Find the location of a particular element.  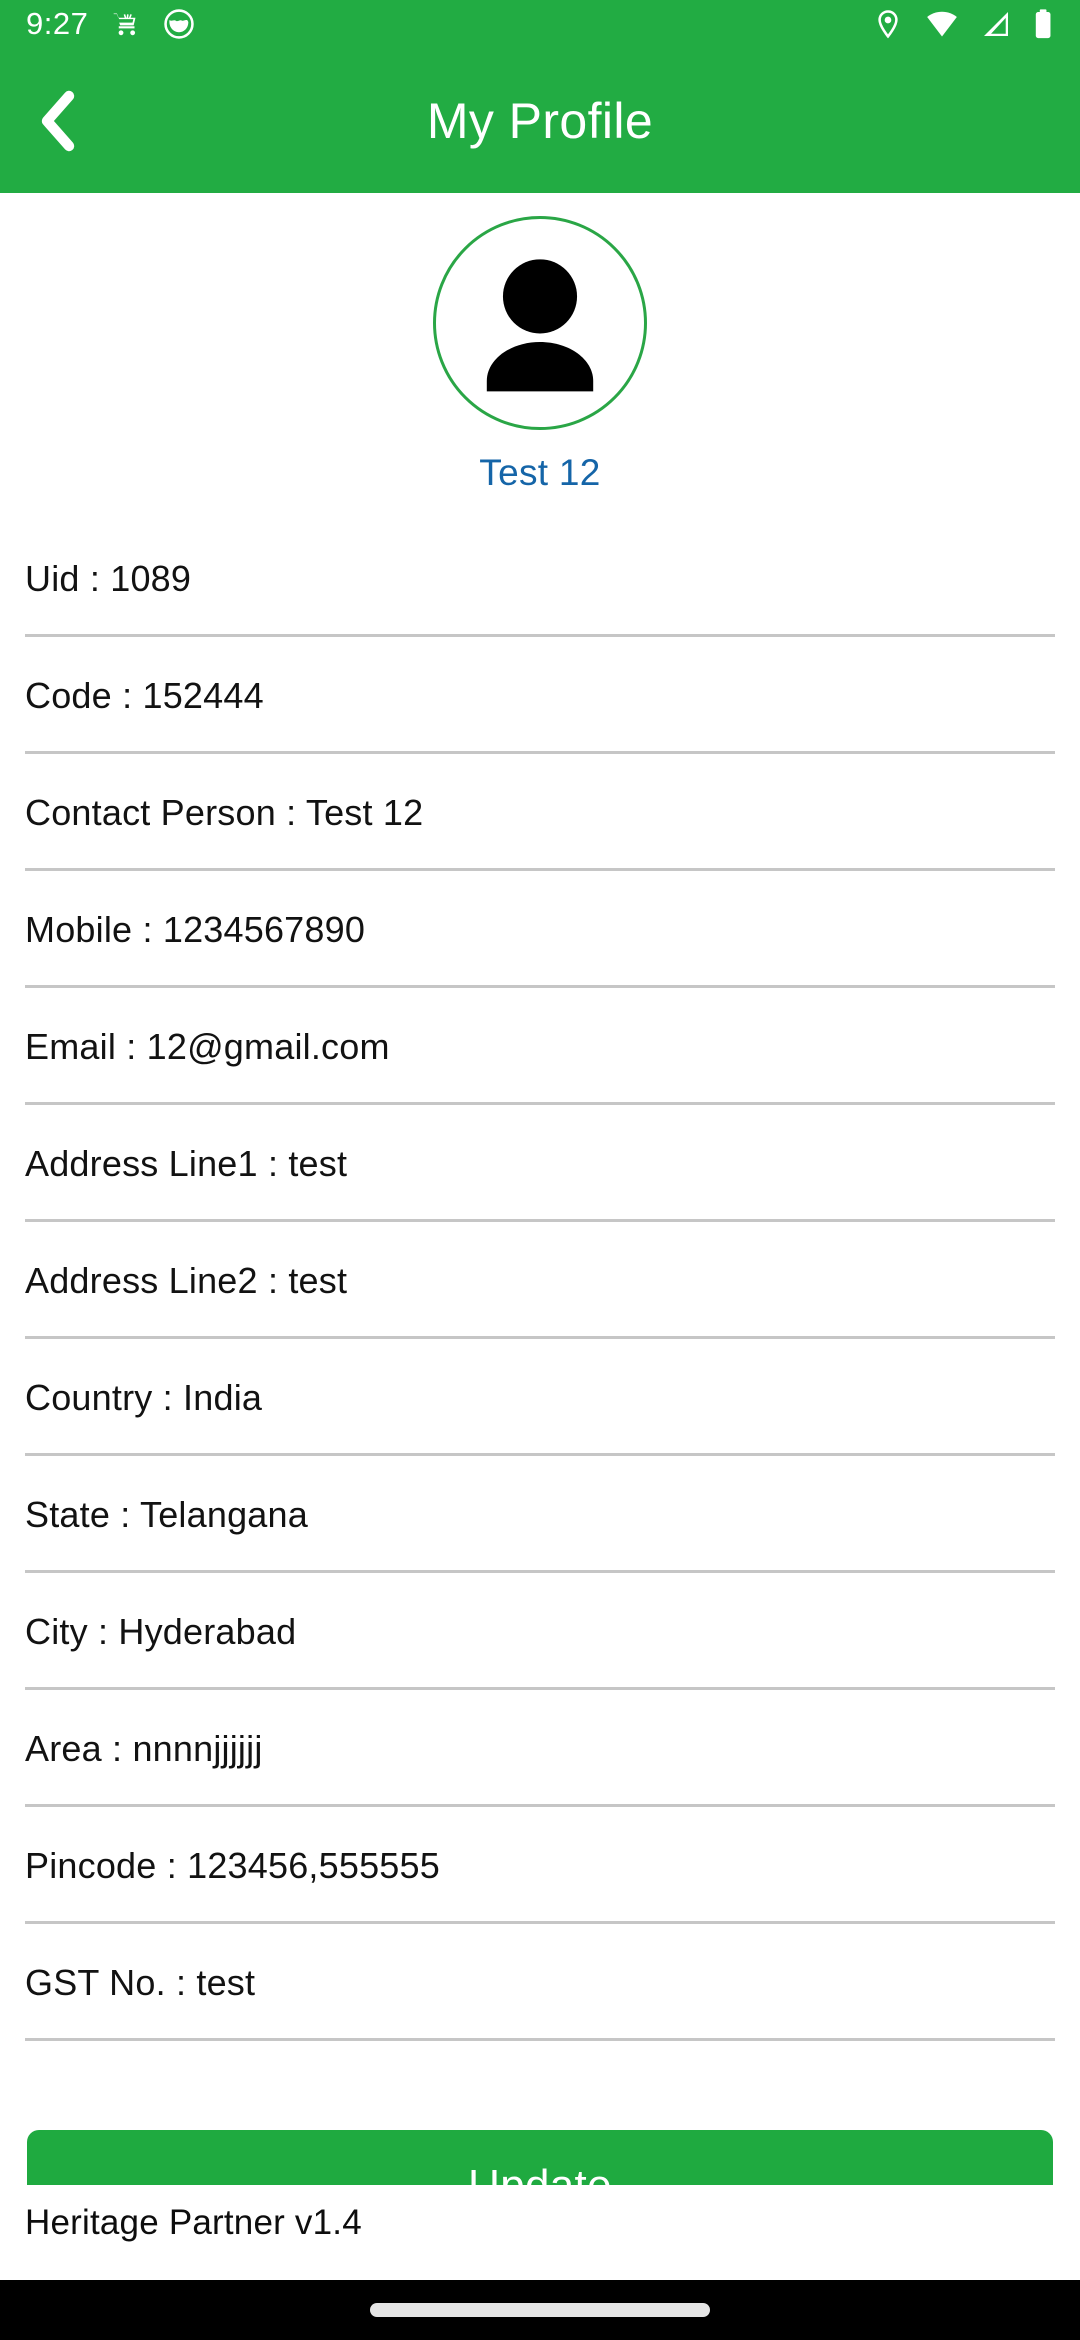

field-row-pincode: Pincode : 123456,555555 is located at coordinates (540, 1865).